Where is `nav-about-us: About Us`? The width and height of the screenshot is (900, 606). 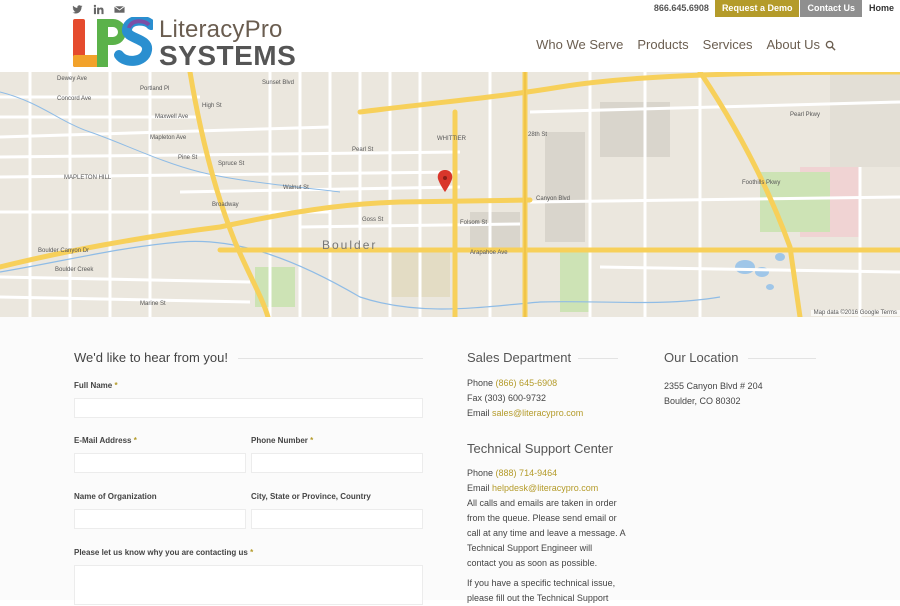 nav-about-us: About Us is located at coordinates (793, 44).